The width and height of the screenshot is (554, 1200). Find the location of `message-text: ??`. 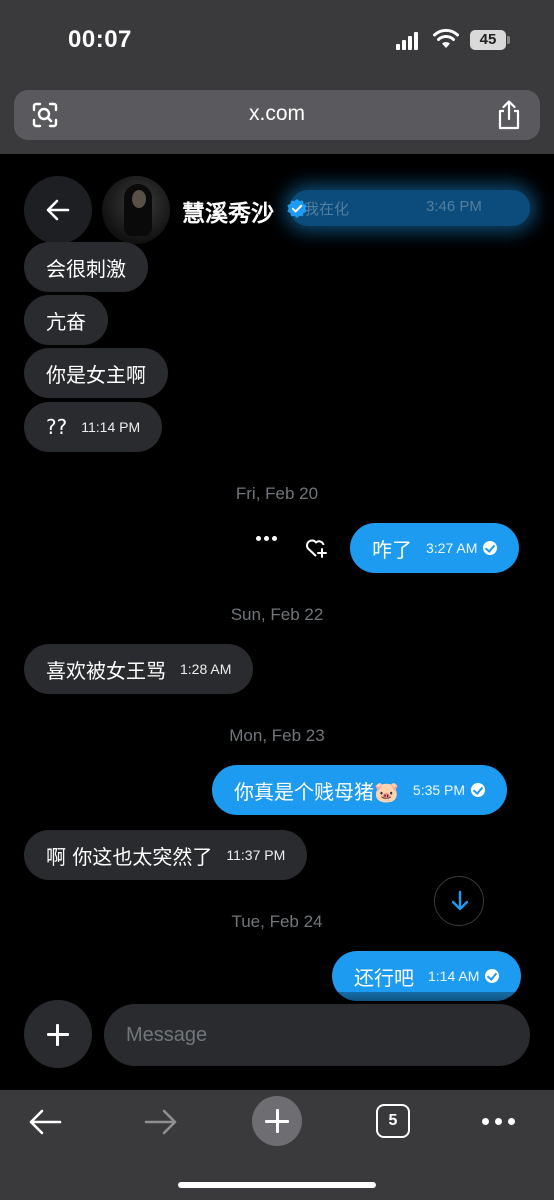

message-text: ?? is located at coordinates (57, 427).